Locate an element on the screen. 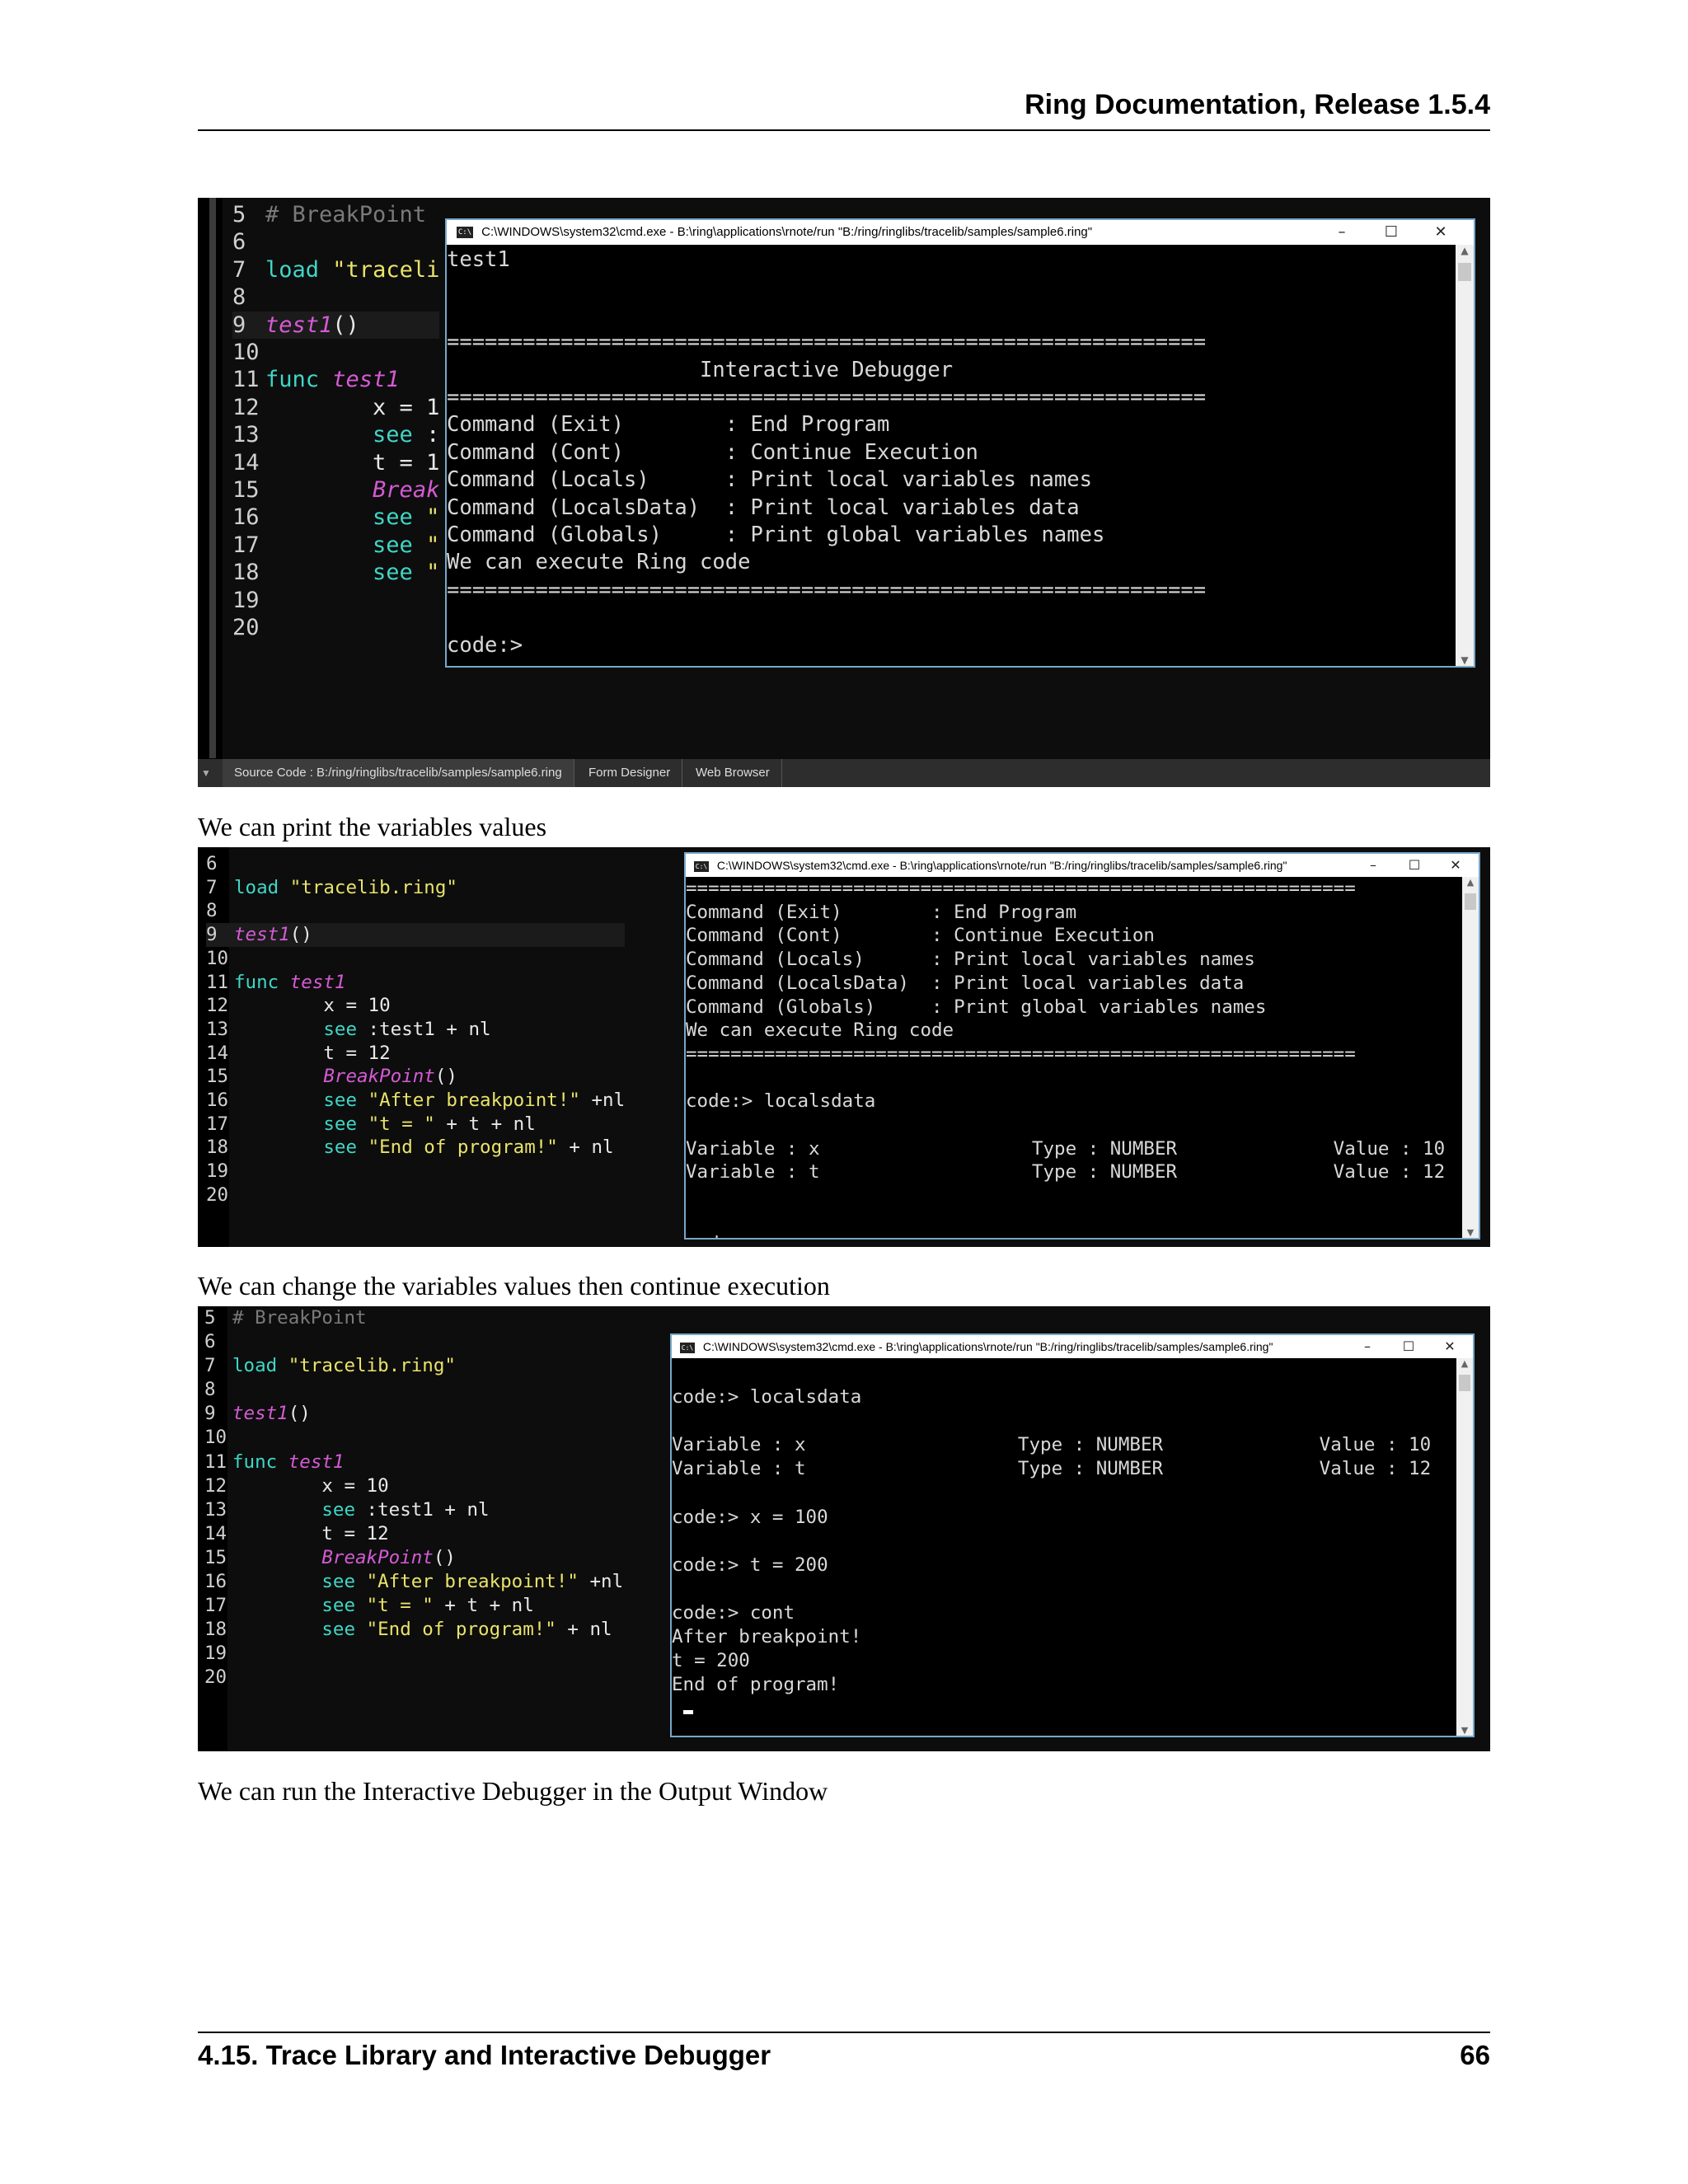 The image size is (1688, 2184). running-header: Ring Documentation, Release 1.5.4 is located at coordinates (1257, 104).